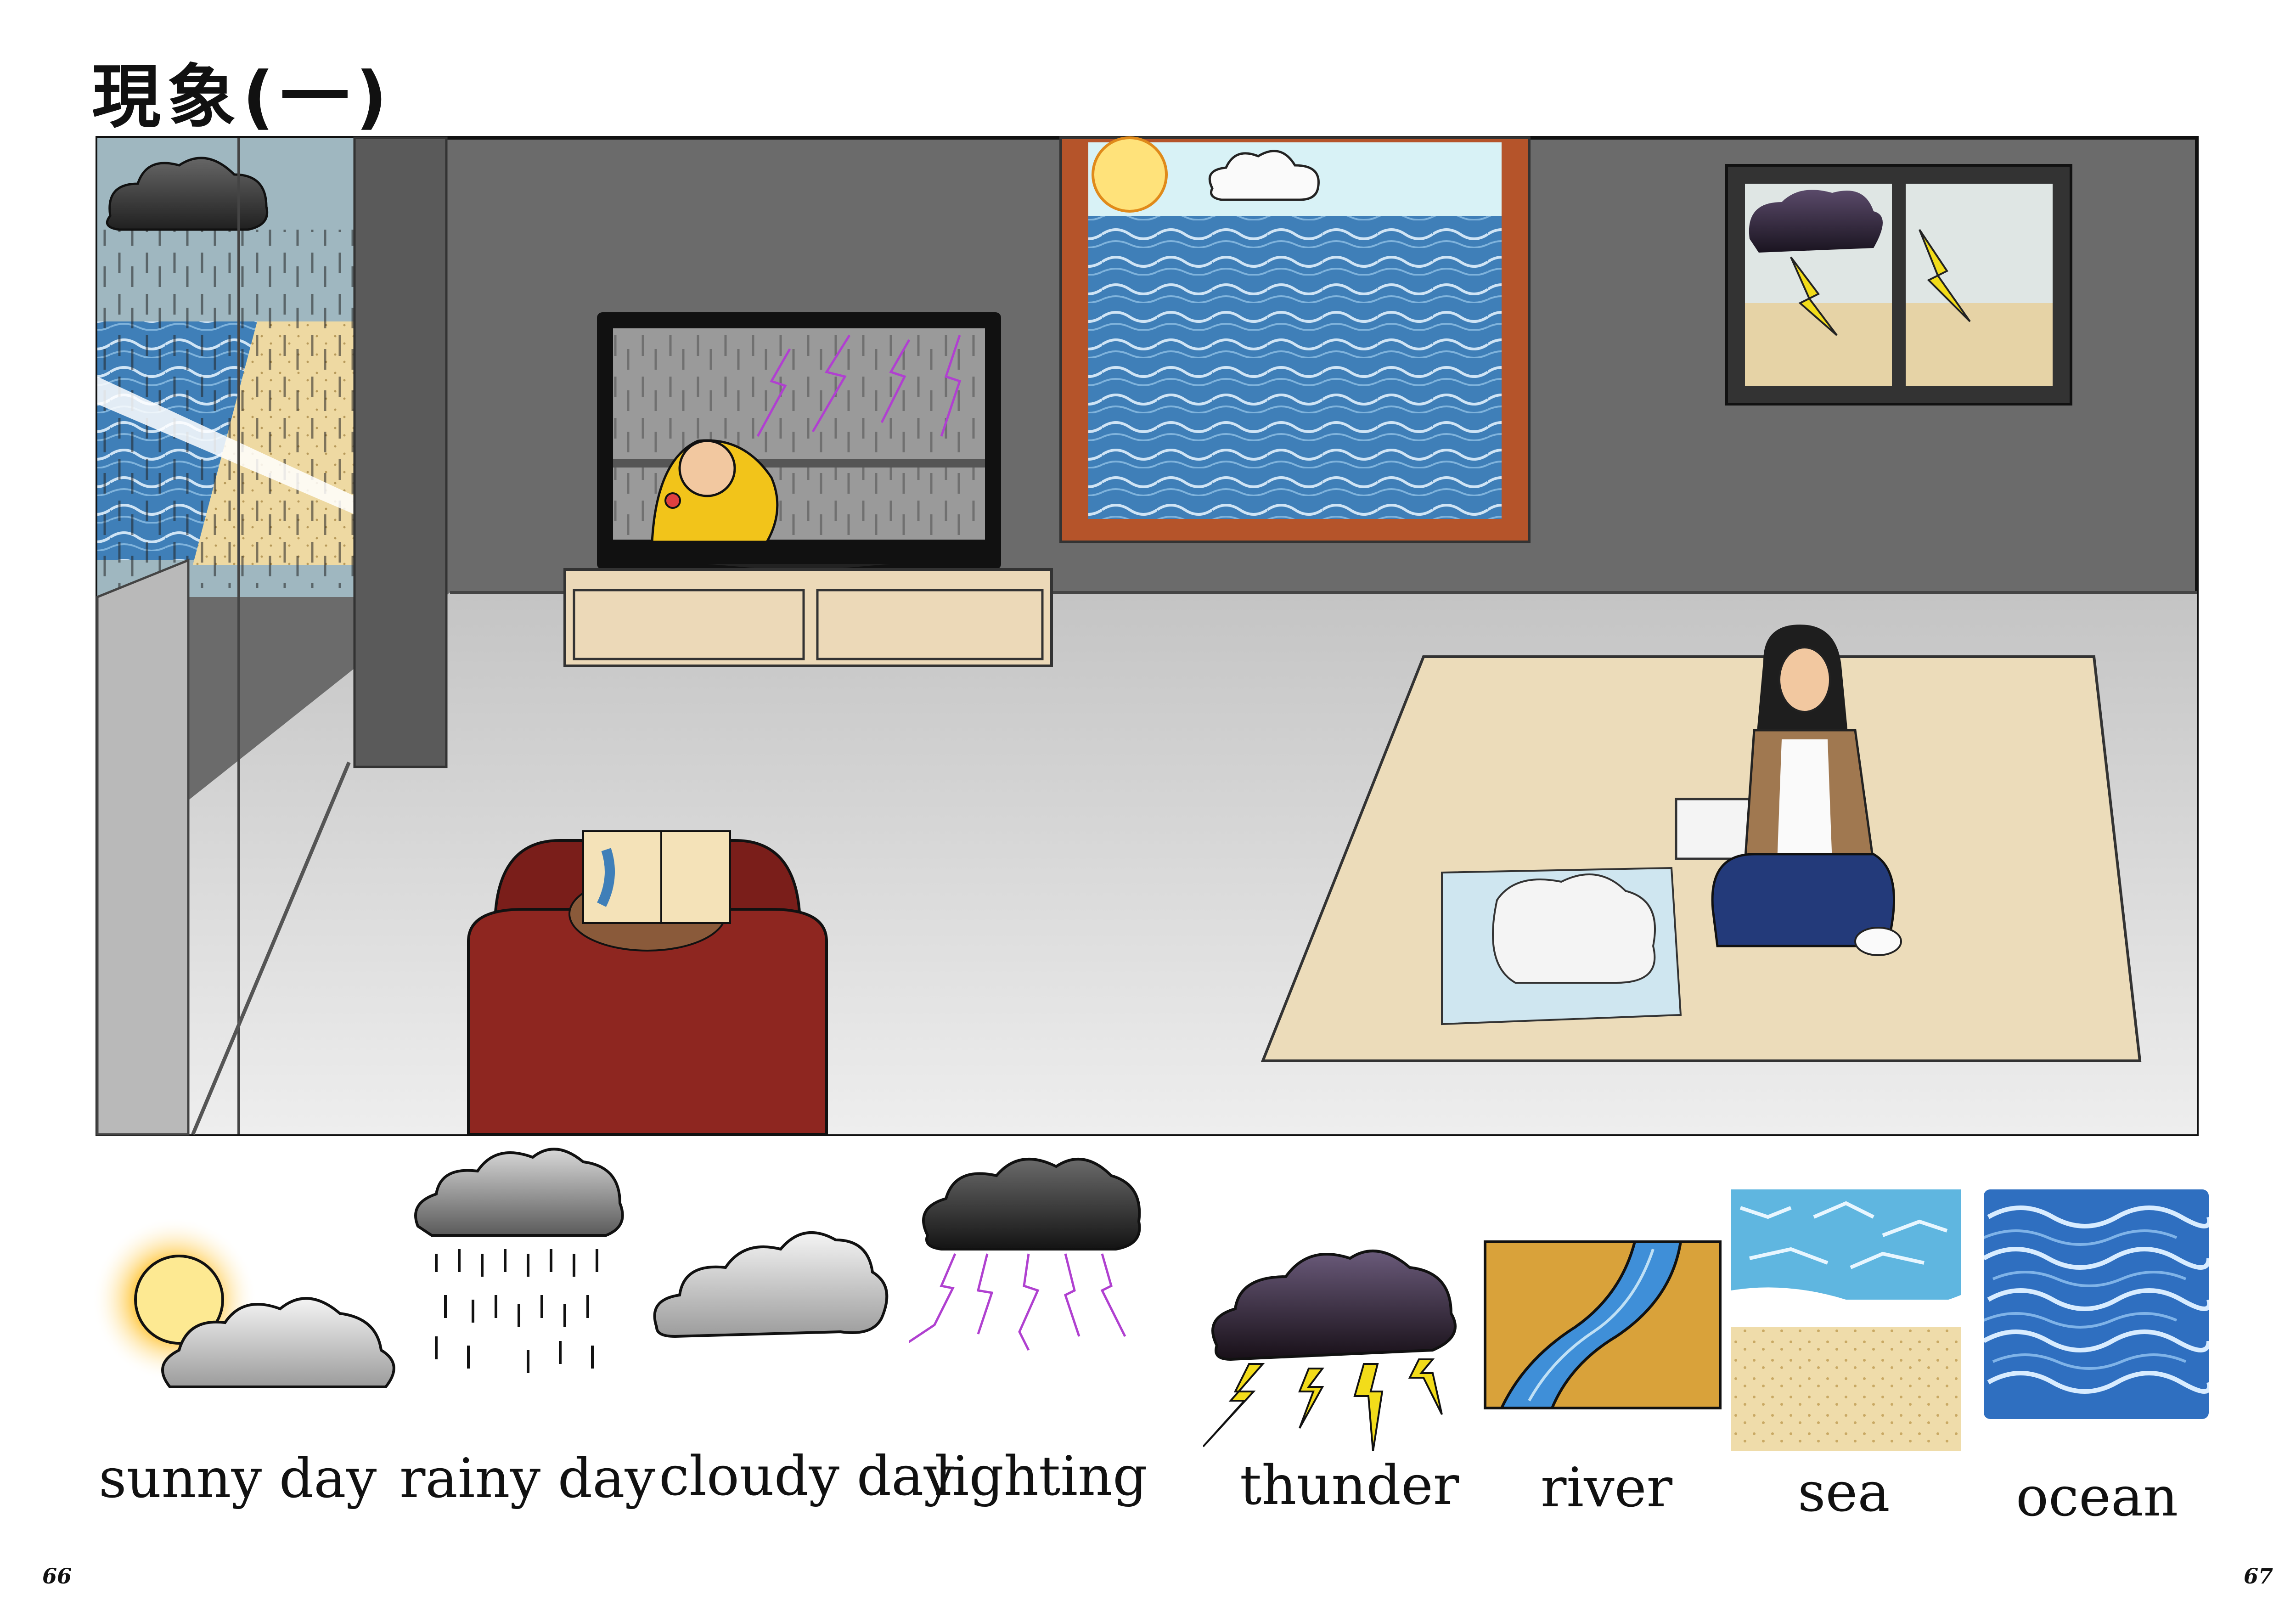 The height and width of the screenshot is (1611, 2296). What do you see at coordinates (1349, 1485) in the screenshot?
I see `vocab-label-thunder: thunder` at bounding box center [1349, 1485].